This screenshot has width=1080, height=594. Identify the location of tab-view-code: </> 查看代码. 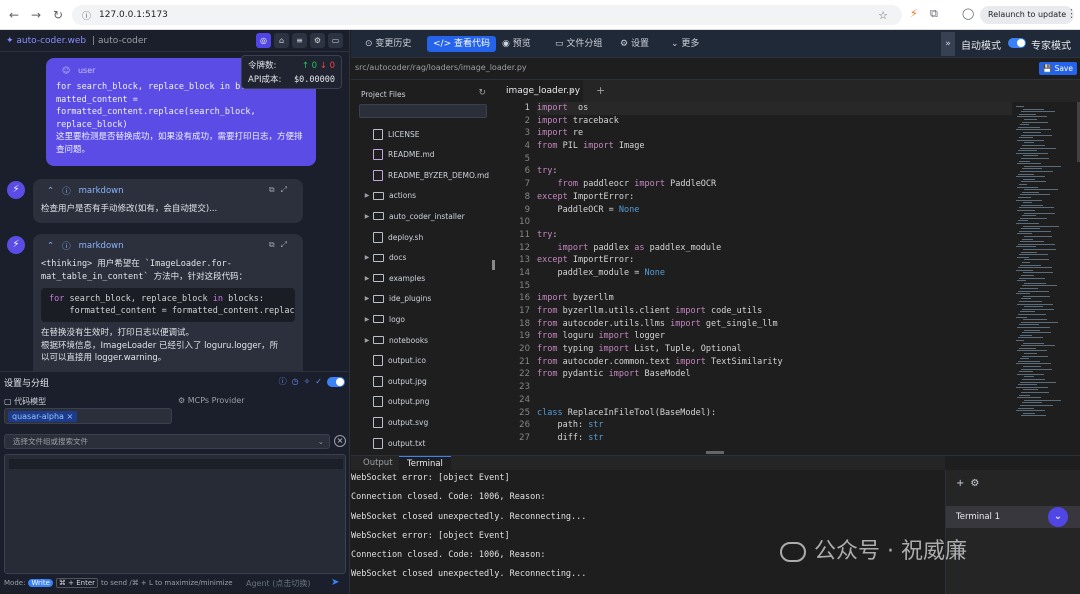
(461, 44).